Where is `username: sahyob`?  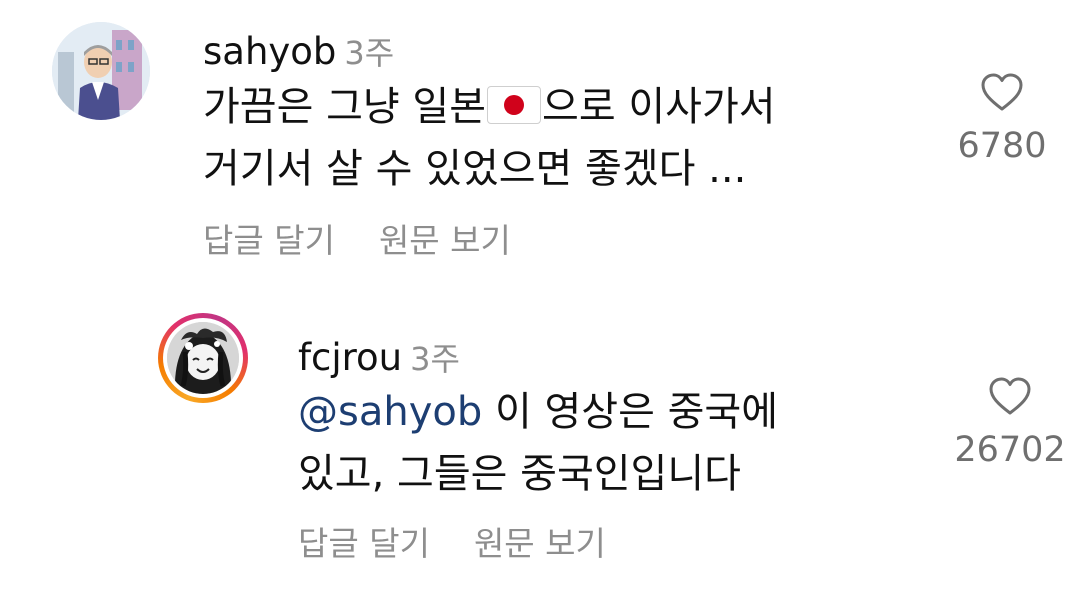
username: sahyob is located at coordinates (269, 51).